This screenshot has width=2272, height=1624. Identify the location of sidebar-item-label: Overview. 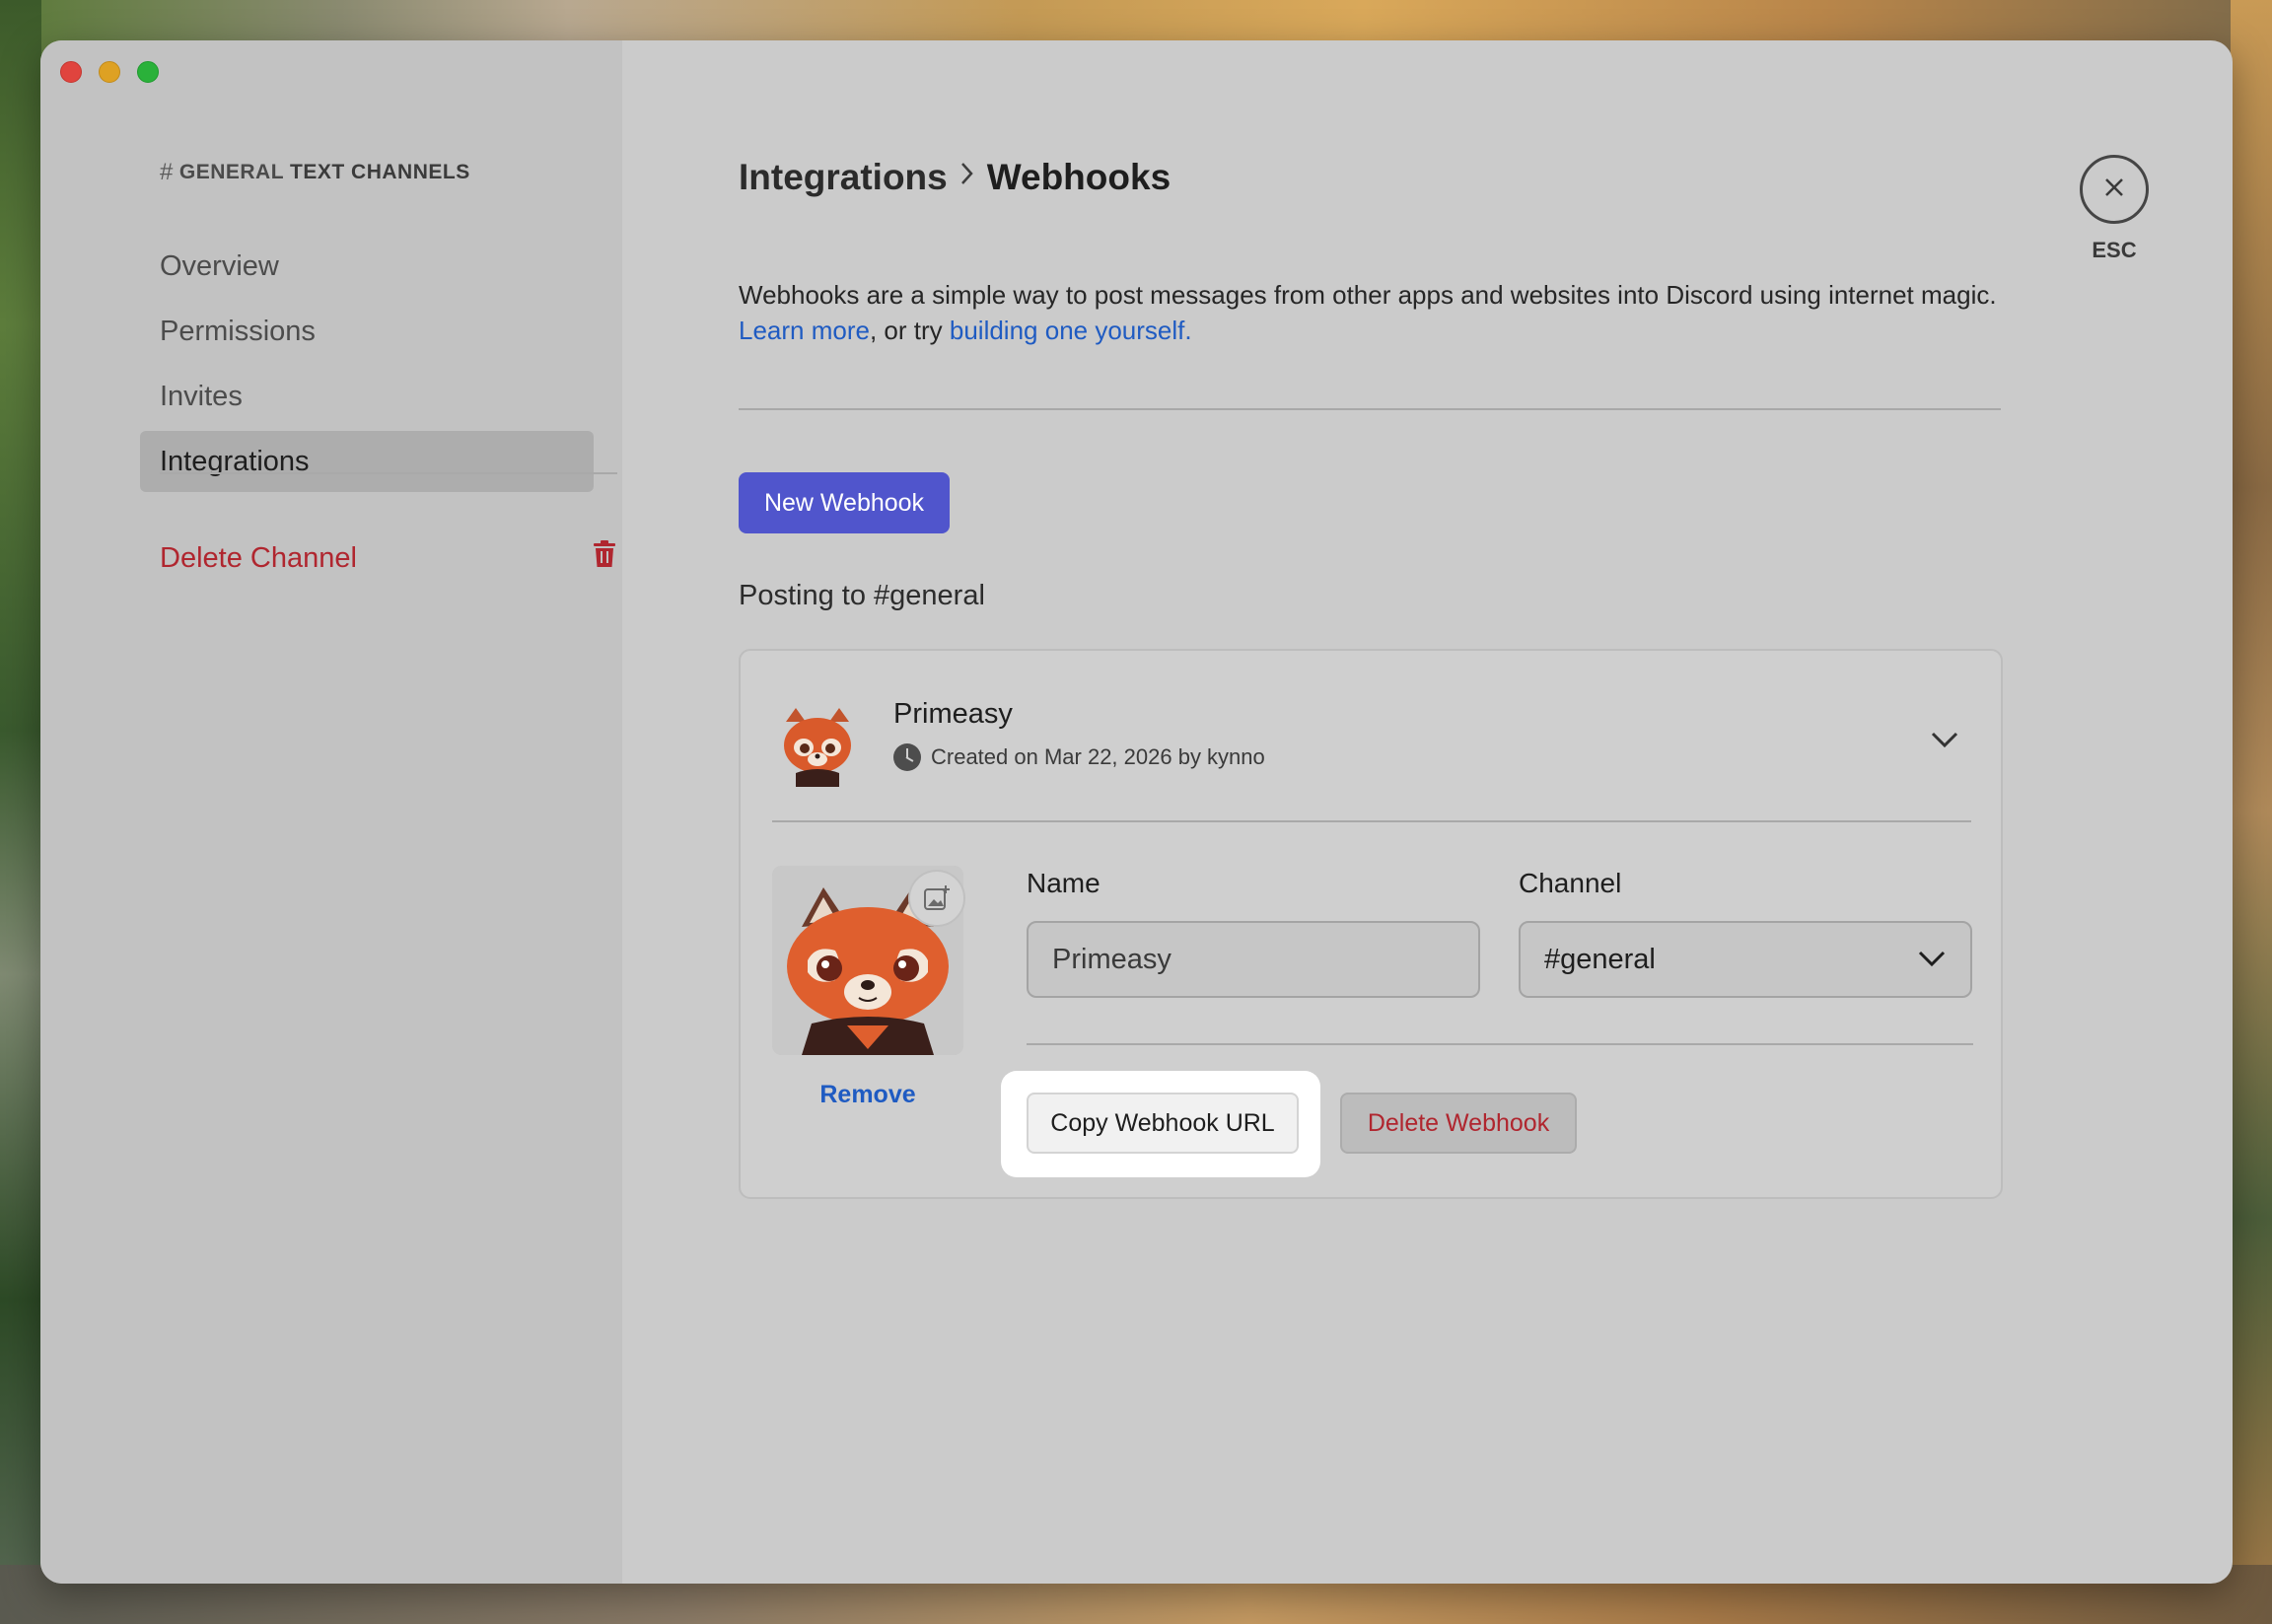
(220, 265).